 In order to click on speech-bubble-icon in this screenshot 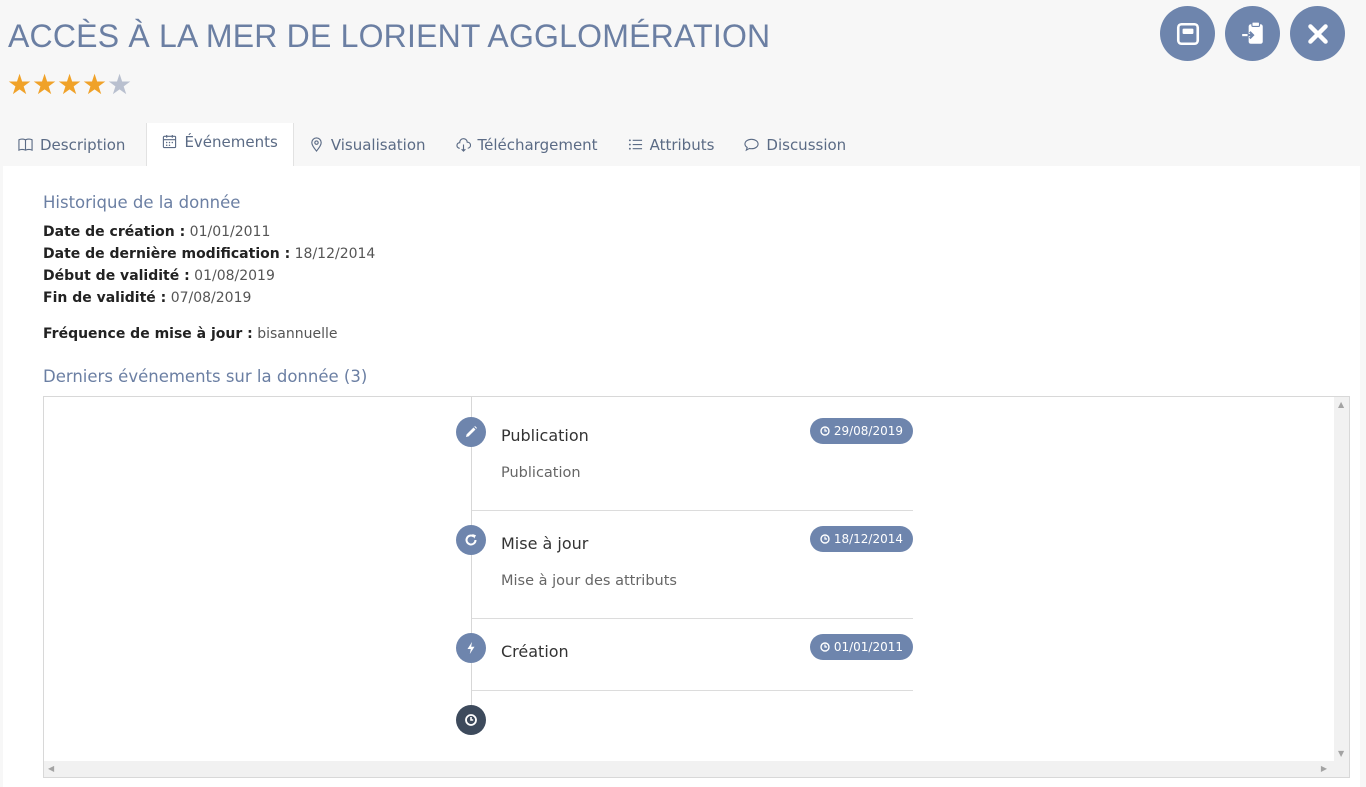, I will do `click(752, 145)`.